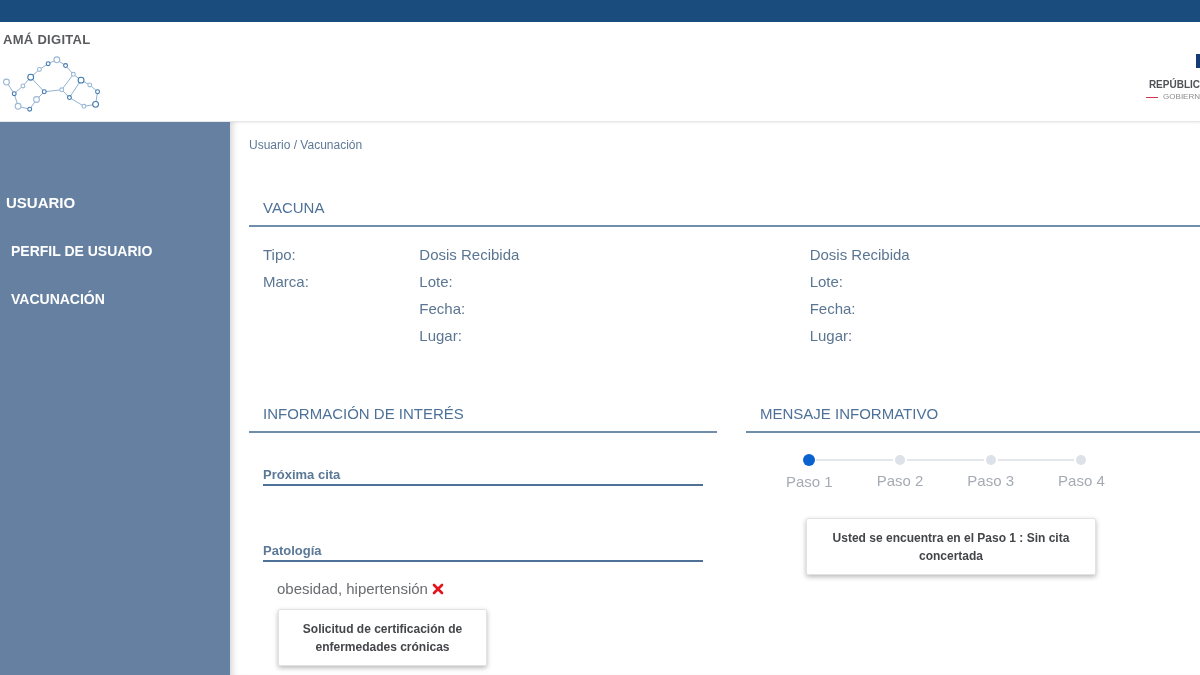 The height and width of the screenshot is (675, 1200). What do you see at coordinates (437, 589) in the screenshot?
I see `remove-icon` at bounding box center [437, 589].